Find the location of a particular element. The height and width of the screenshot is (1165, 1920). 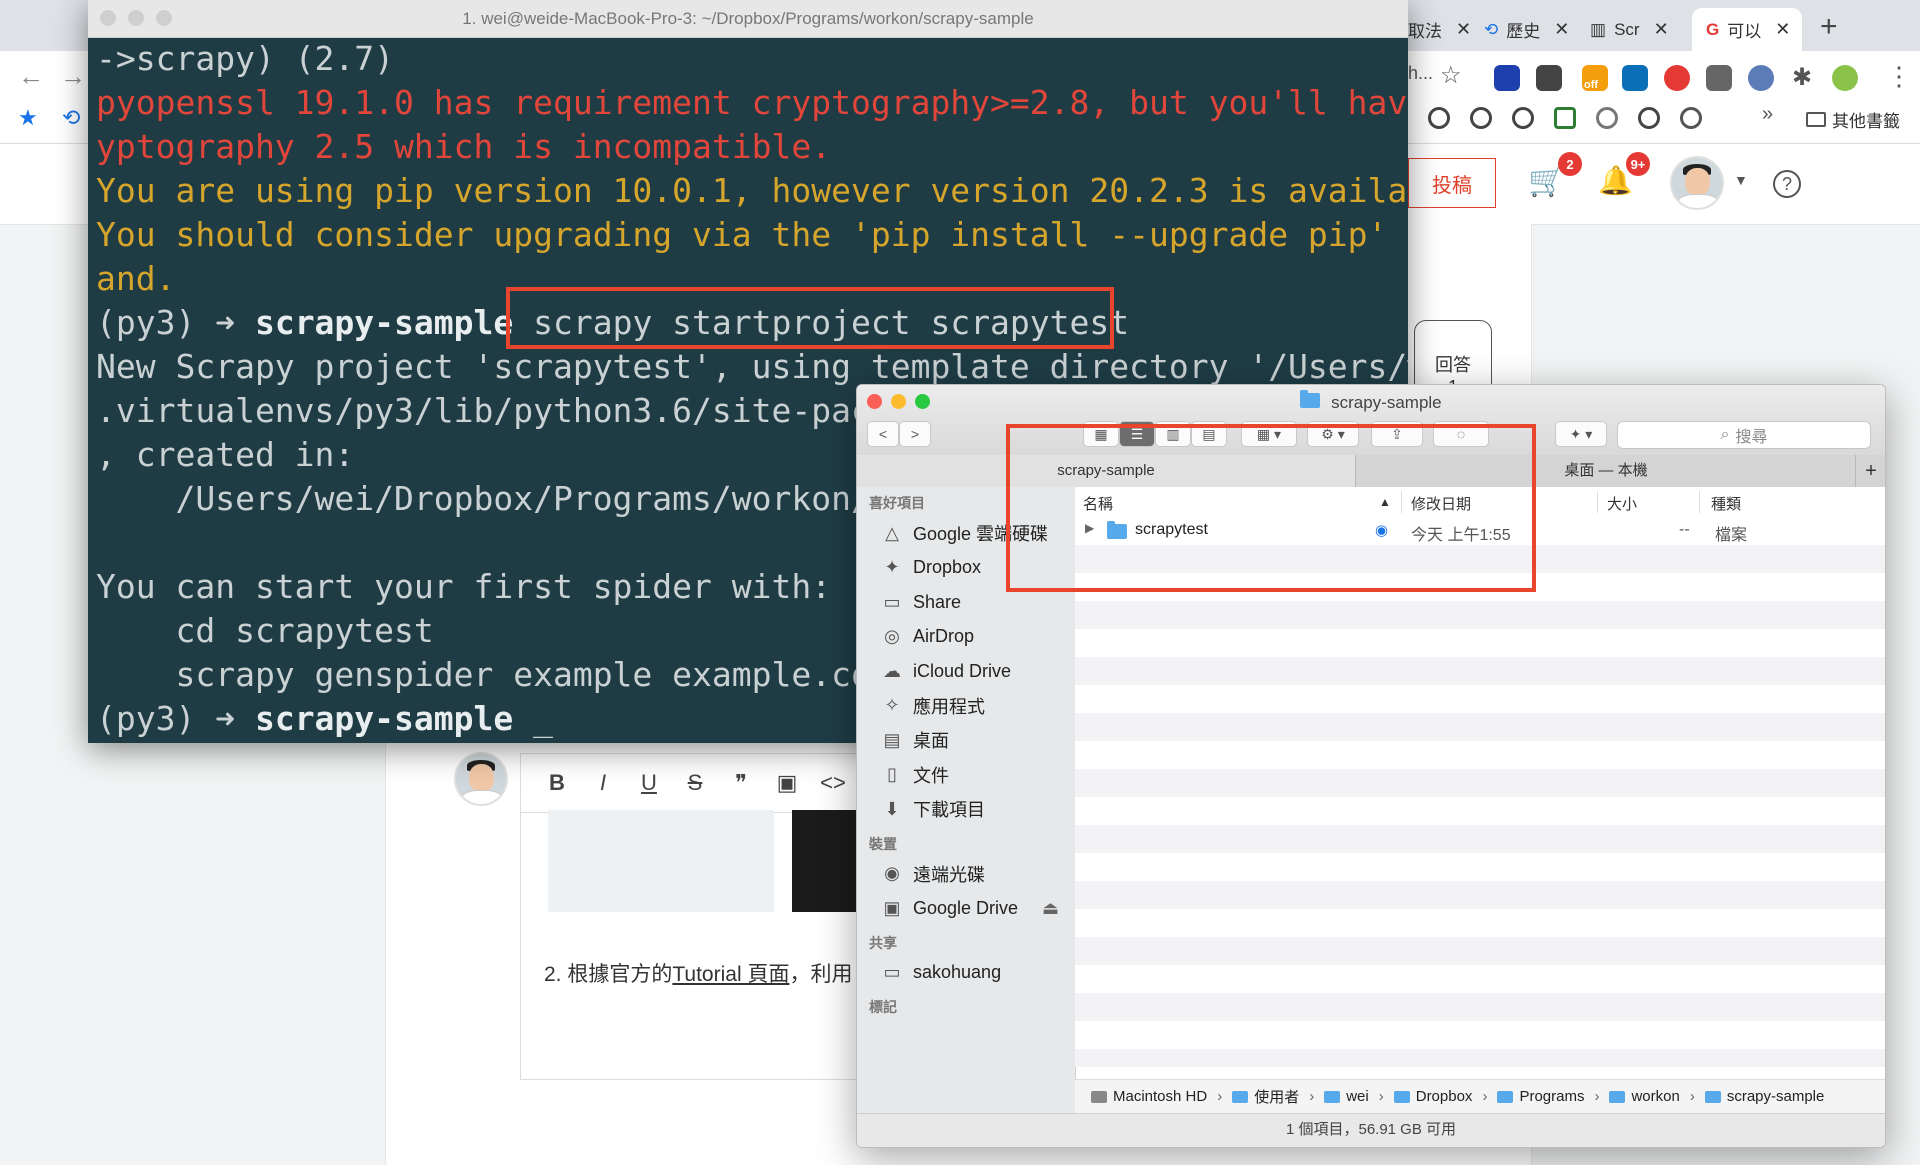

back-button: < is located at coordinates (883, 434).